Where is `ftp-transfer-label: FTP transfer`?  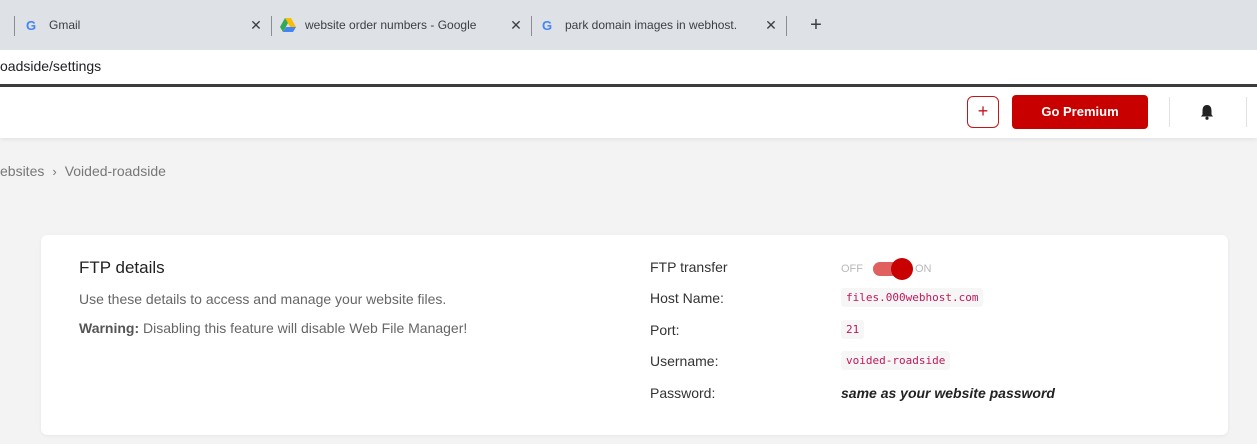
ftp-transfer-label: FTP transfer is located at coordinates (689, 267).